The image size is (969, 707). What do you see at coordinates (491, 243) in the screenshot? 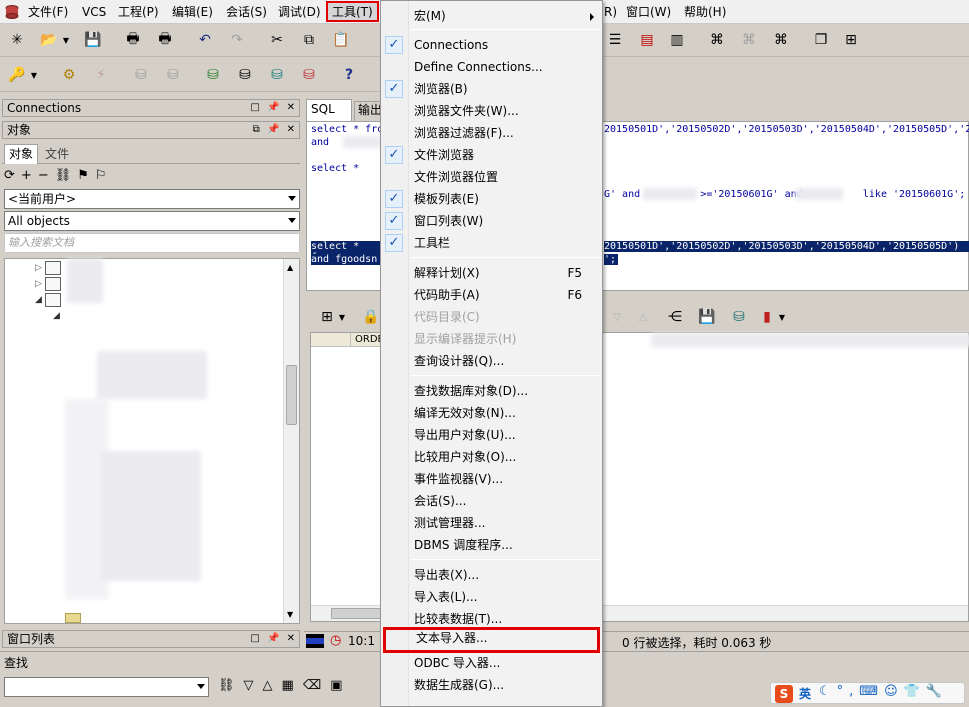
I see `menu-item-10: ✓ 工具栏` at bounding box center [491, 243].